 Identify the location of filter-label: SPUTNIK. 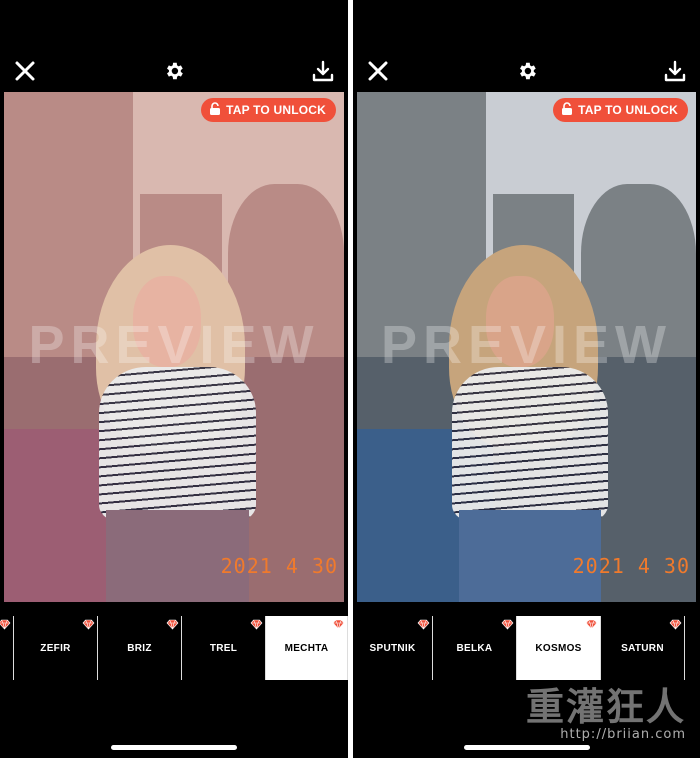
(392, 648).